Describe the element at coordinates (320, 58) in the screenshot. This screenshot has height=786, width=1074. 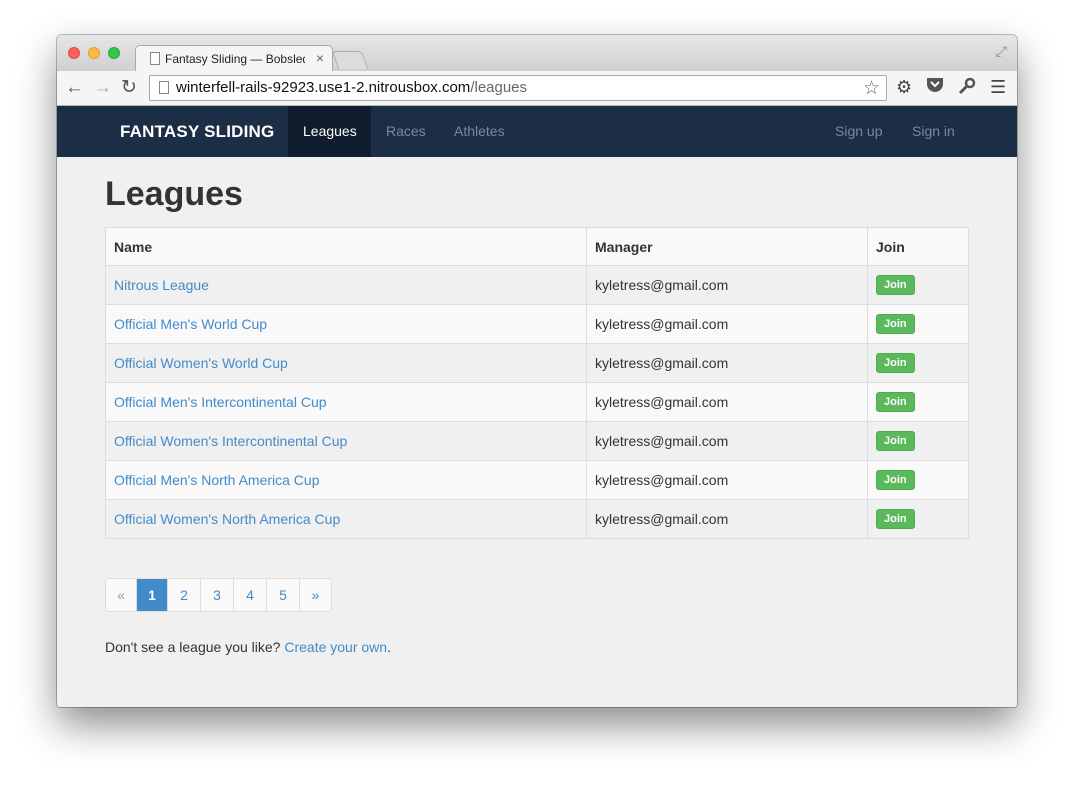
I see `tab-close-icon: ×` at that location.